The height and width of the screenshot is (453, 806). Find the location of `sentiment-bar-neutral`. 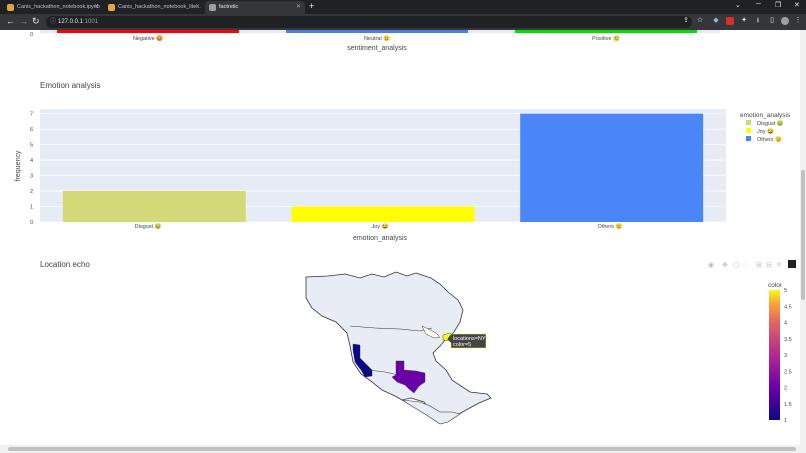

sentiment-bar-neutral is located at coordinates (377, 31).